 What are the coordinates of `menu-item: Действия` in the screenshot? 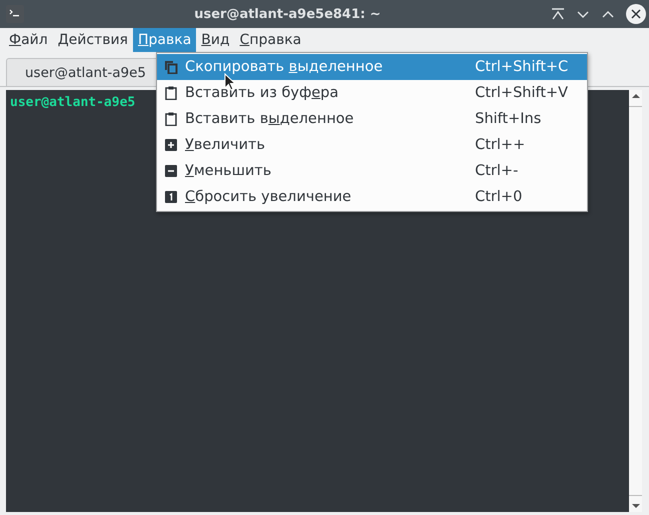 It's located at (92, 40).